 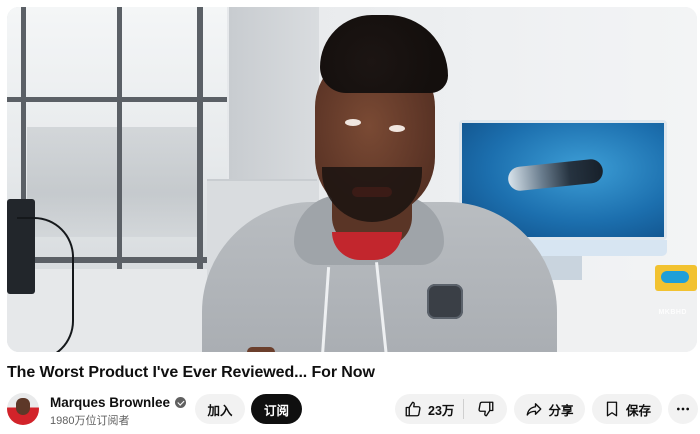 I want to click on thumbs-up-icon, so click(x=413, y=409).